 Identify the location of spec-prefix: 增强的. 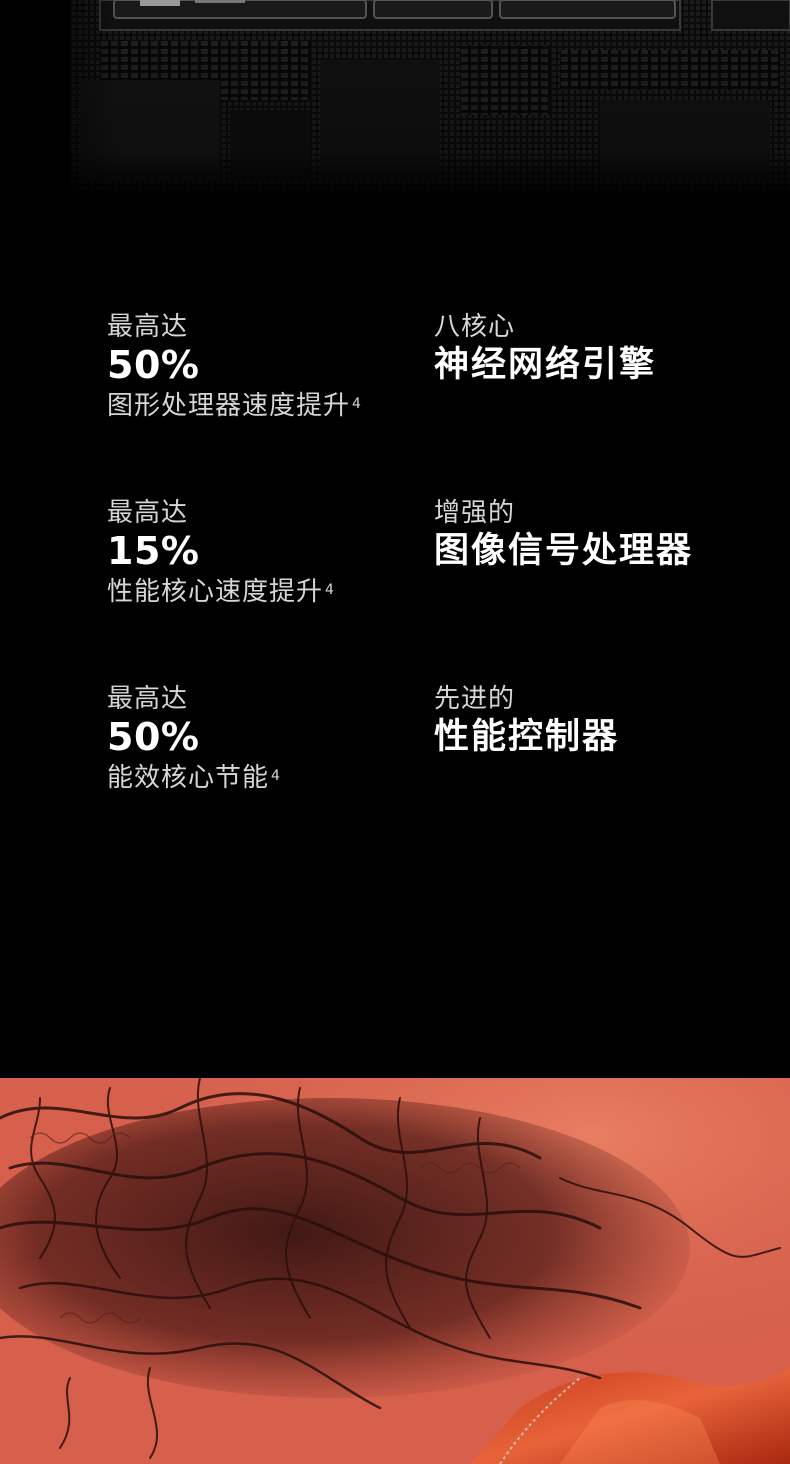
(475, 513).